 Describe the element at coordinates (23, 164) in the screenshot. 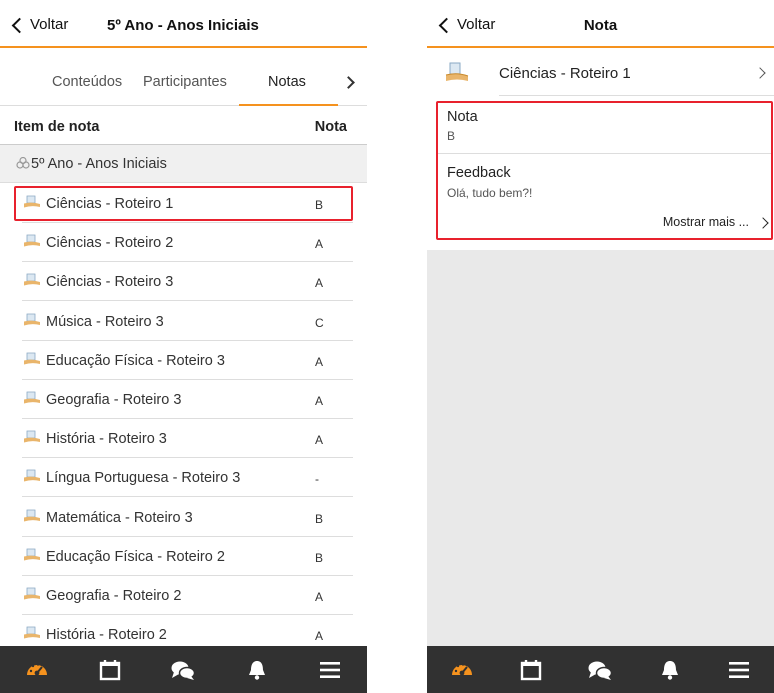

I see `course-icon` at that location.